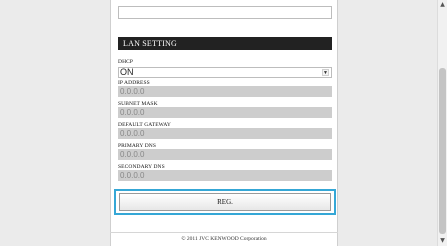  I want to click on reg-button-focus-ring: REG., so click(225, 202).